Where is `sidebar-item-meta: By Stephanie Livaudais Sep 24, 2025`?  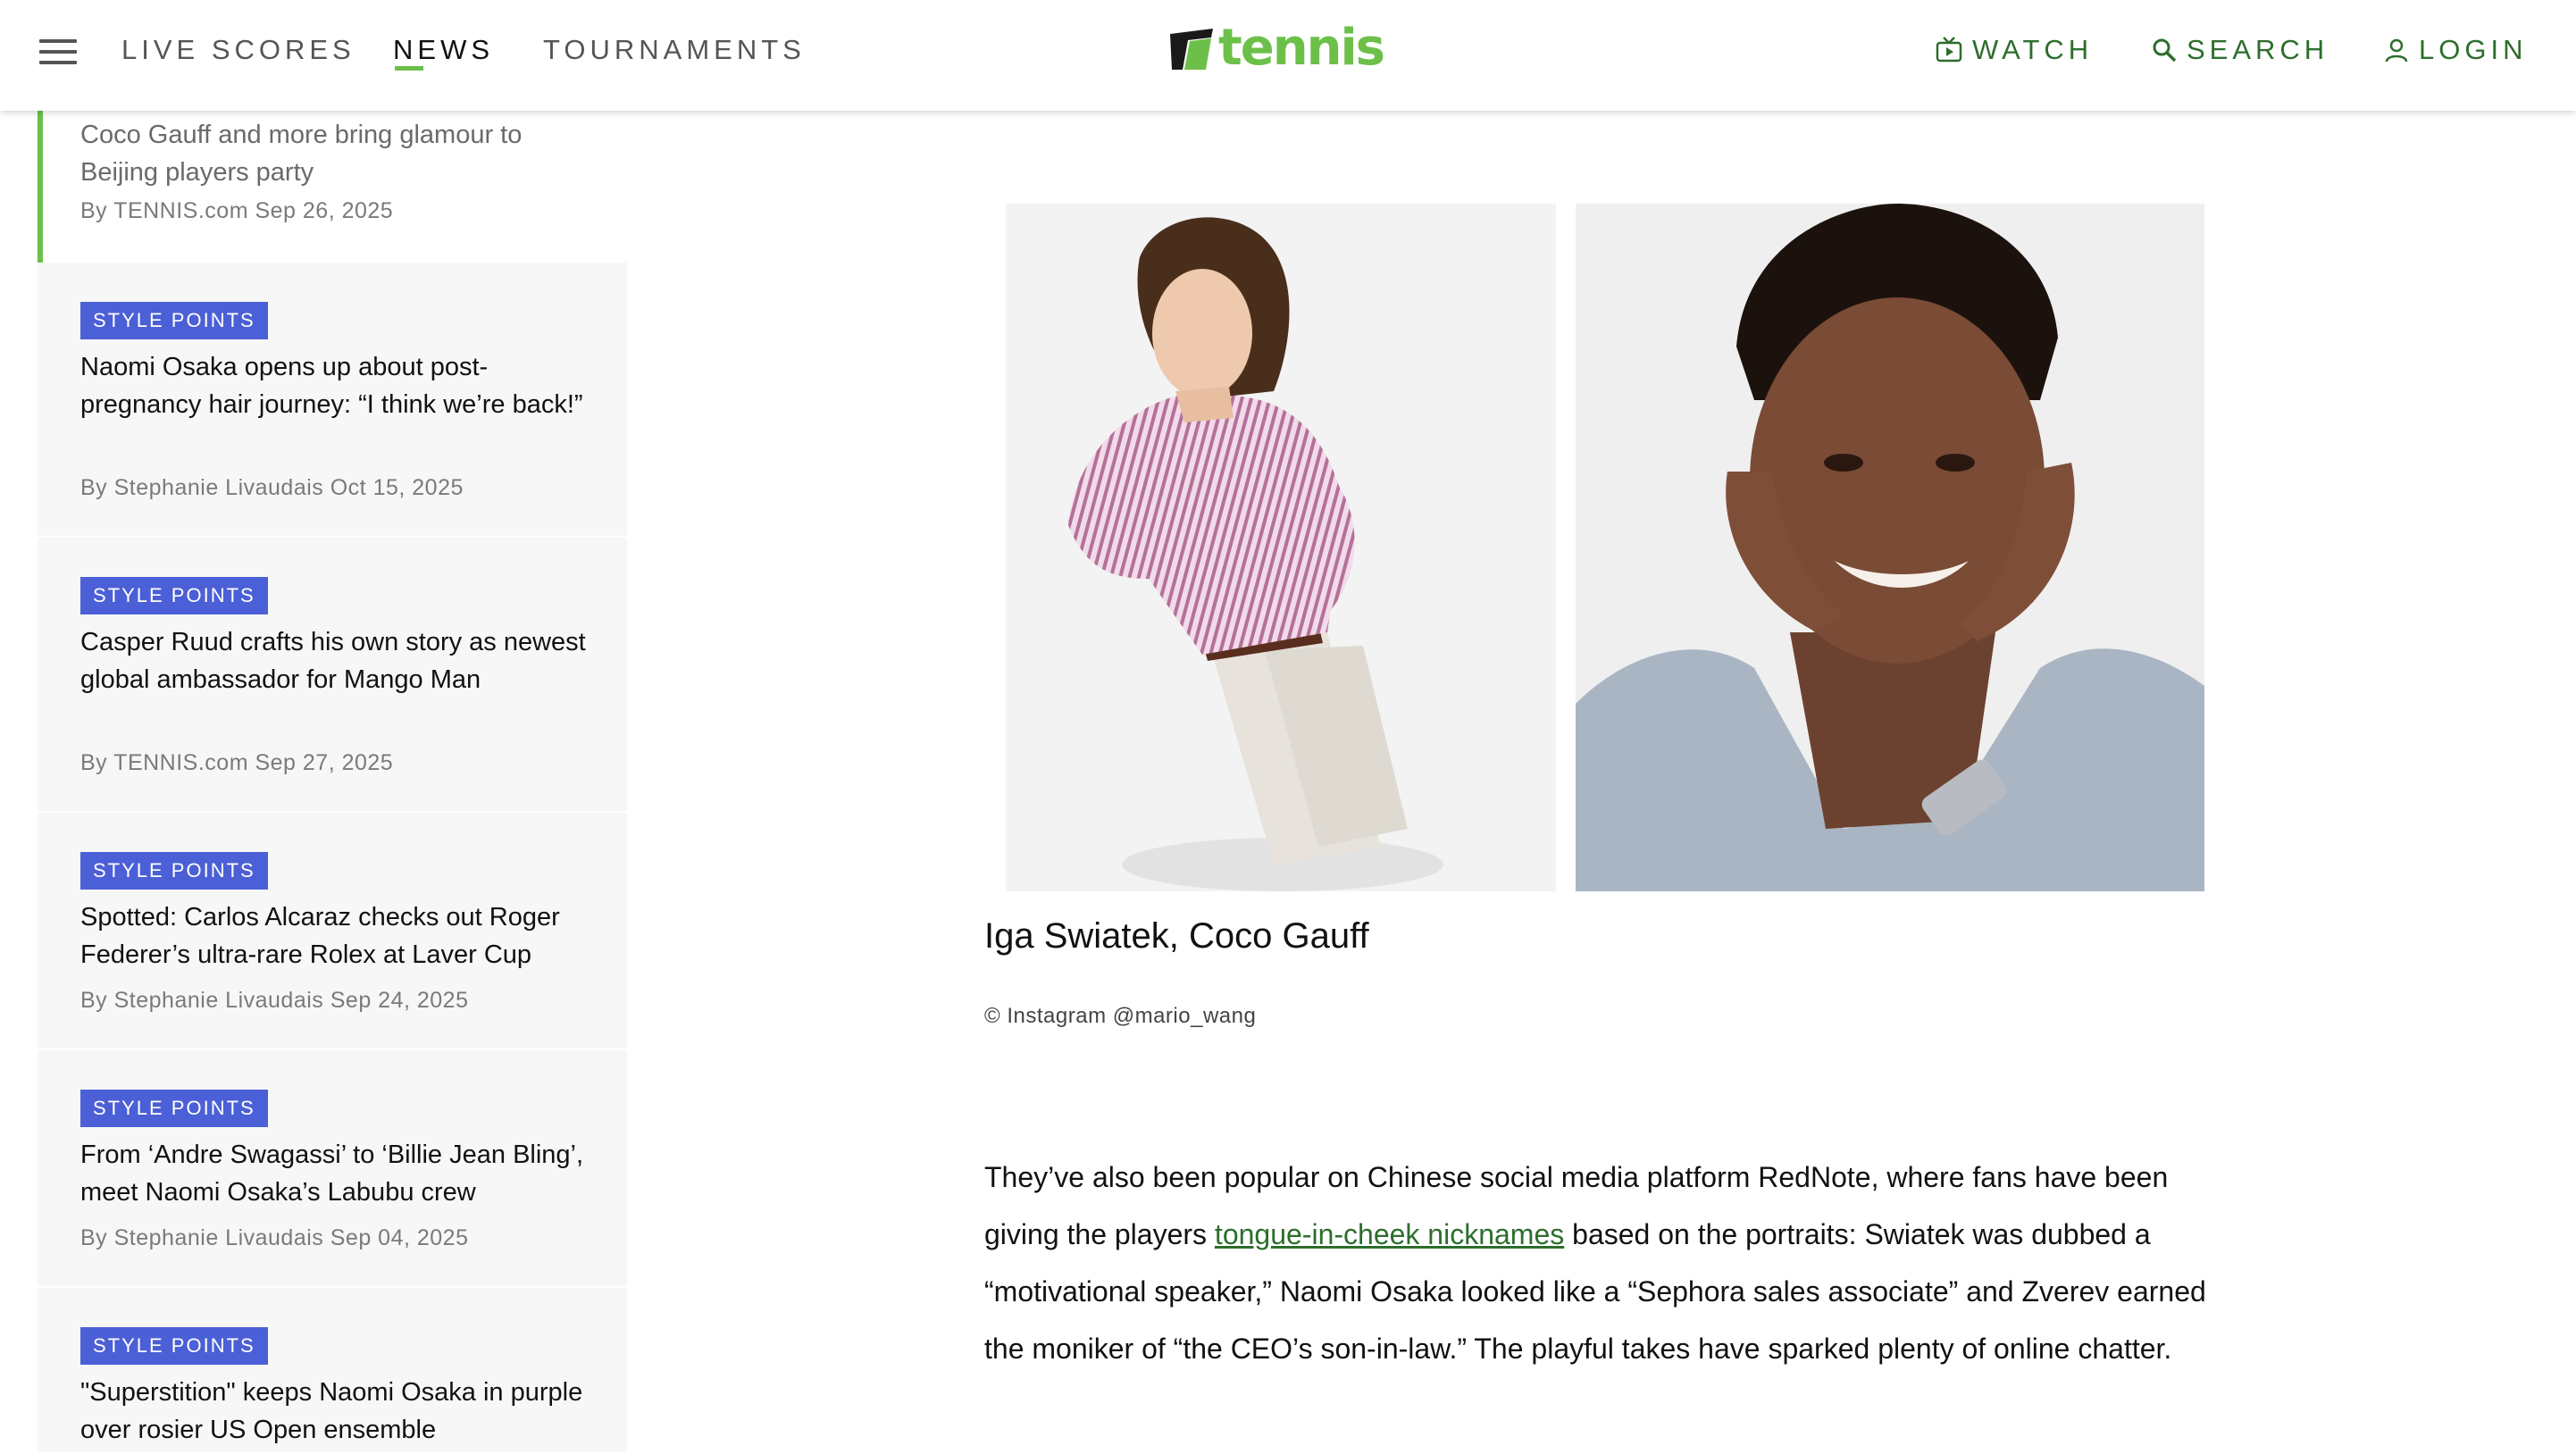 sidebar-item-meta: By Stephanie Livaudais Sep 24, 2025 is located at coordinates (275, 1000).